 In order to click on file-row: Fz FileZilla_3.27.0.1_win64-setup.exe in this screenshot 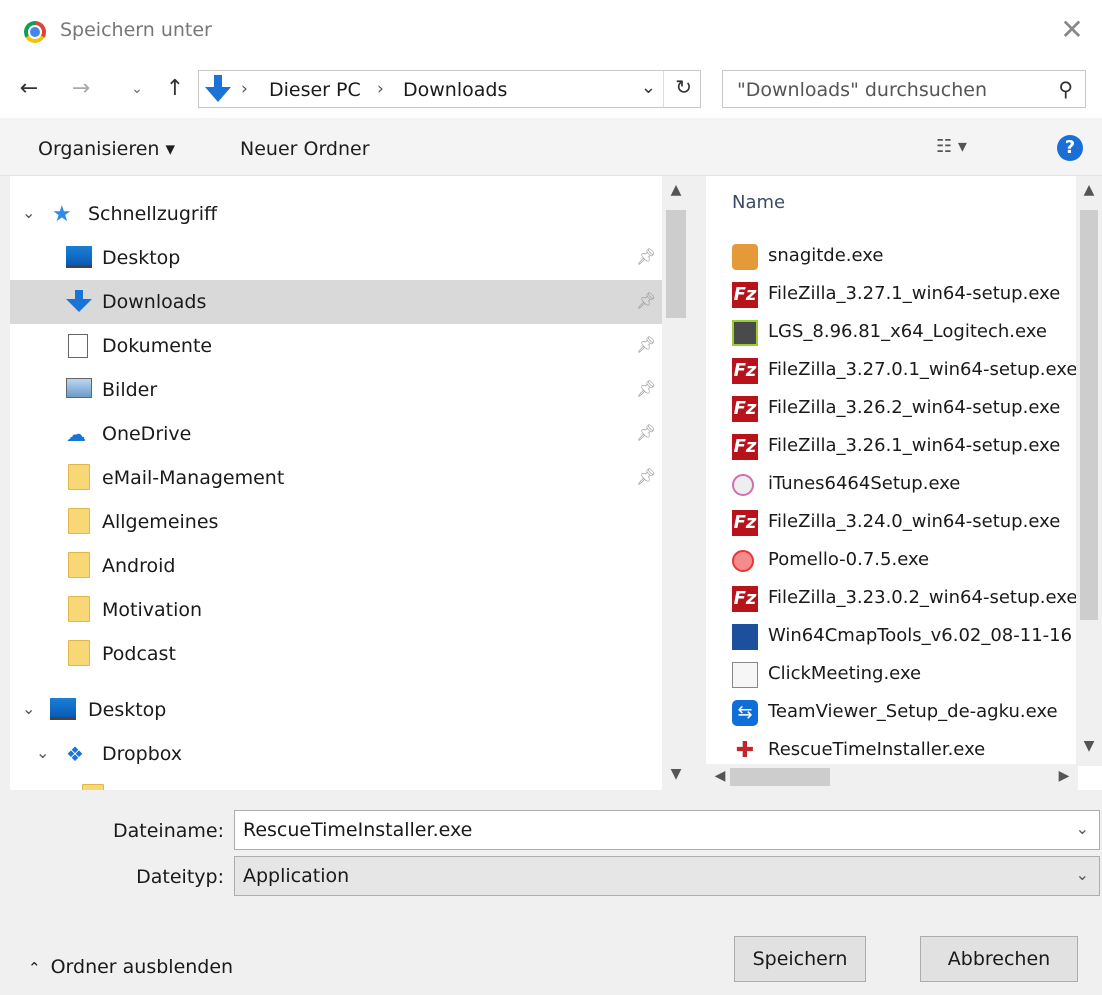, I will do `click(908, 371)`.